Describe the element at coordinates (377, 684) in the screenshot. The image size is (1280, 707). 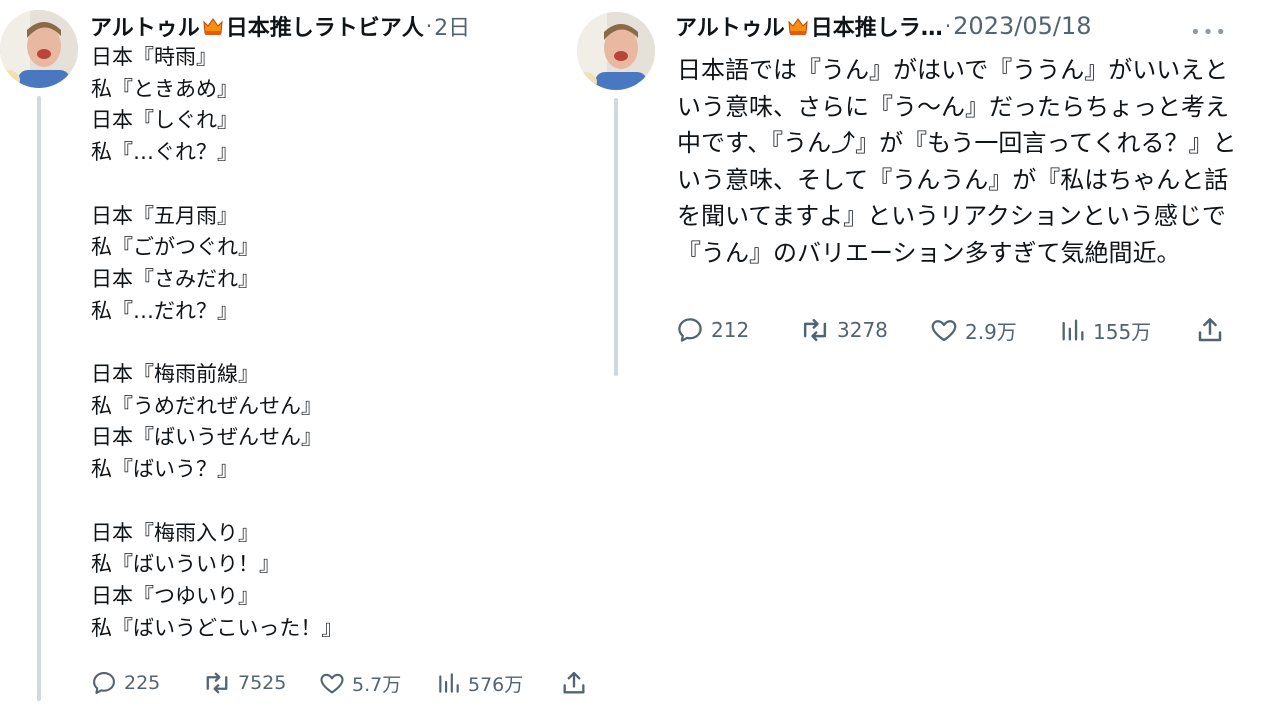
I see `like-count: 5.7万` at that location.